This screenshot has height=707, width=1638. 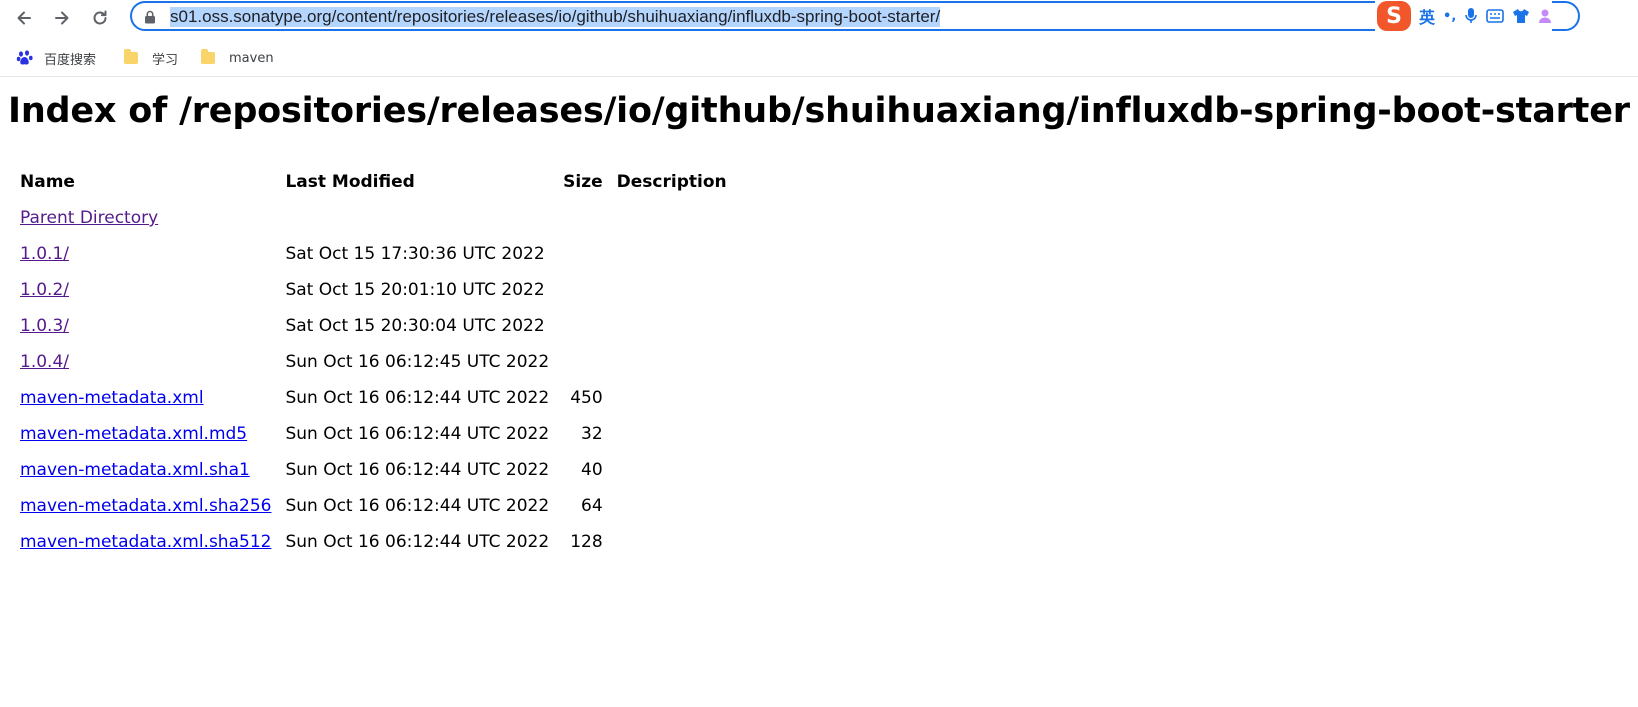 I want to click on ime-toolbar: S 英 •,, so click(x=1464, y=16).